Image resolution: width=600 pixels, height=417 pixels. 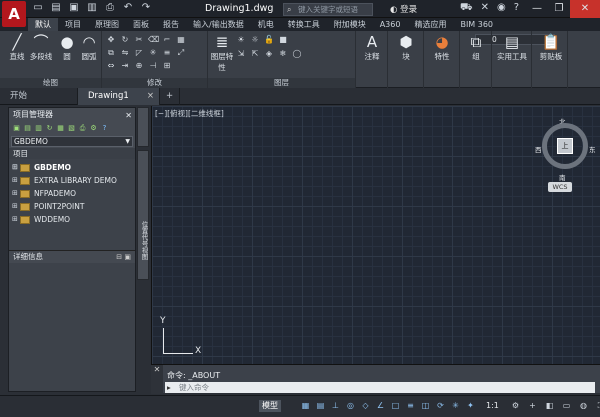 I want to click on snap-icon: ▤, so click(x=320, y=405).